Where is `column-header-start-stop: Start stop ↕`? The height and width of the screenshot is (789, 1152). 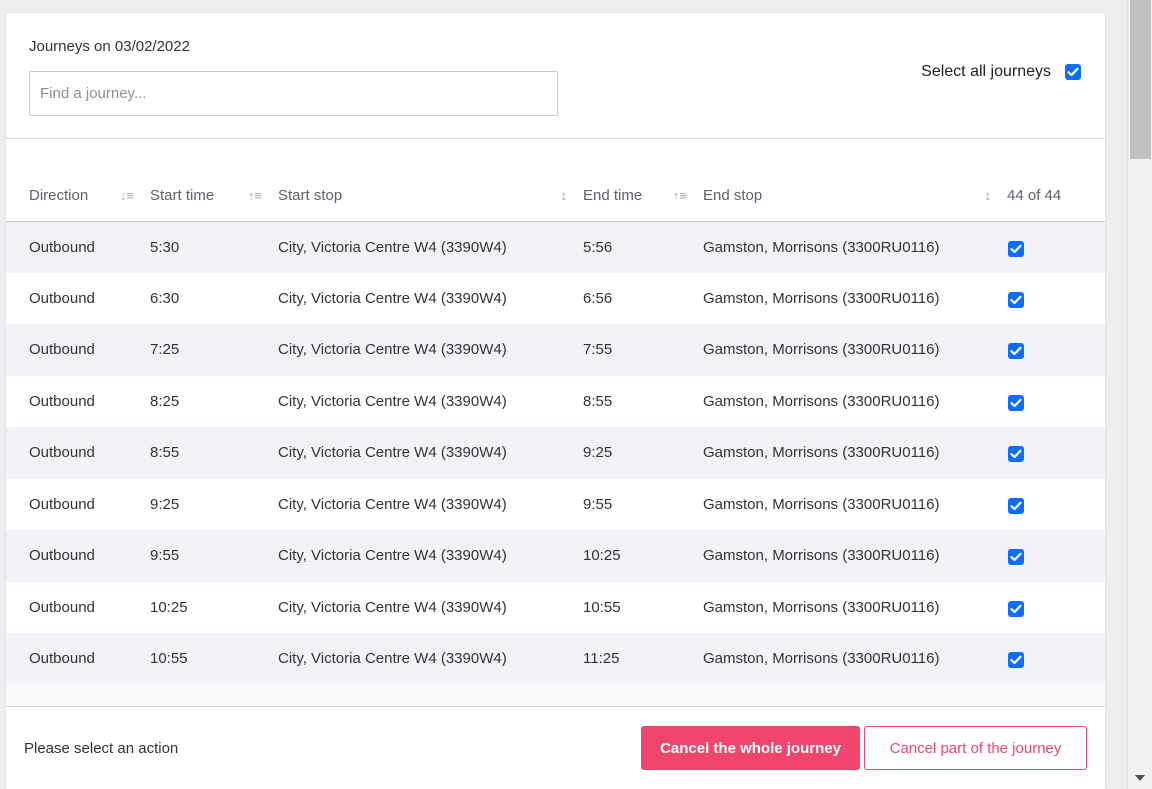
column-header-start-stop: Start stop ↕ is located at coordinates (430, 196).